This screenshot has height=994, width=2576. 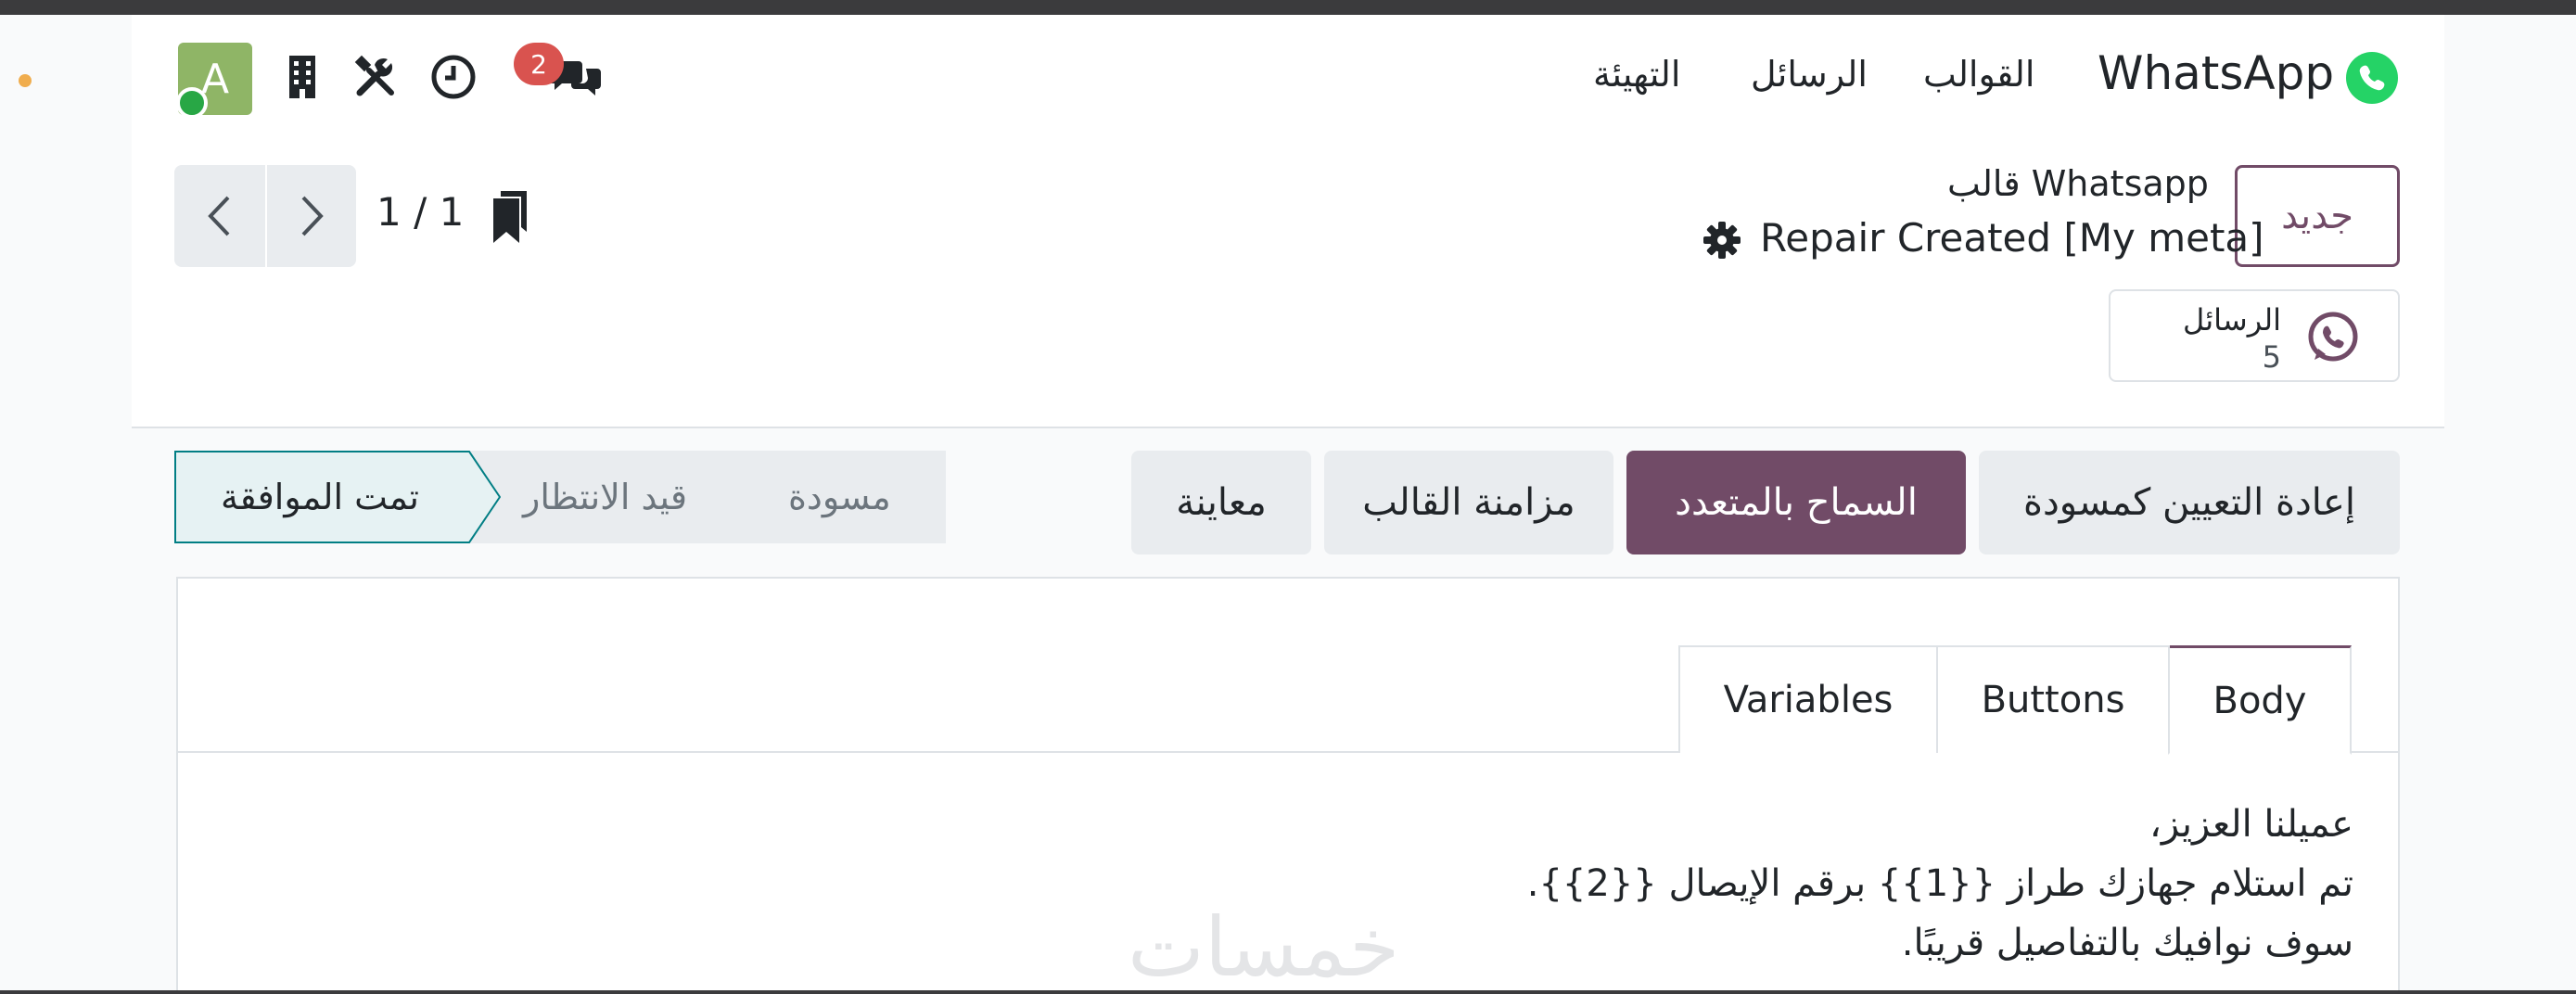 What do you see at coordinates (605, 497) in the screenshot?
I see `status-pending: قيد الانتظار` at bounding box center [605, 497].